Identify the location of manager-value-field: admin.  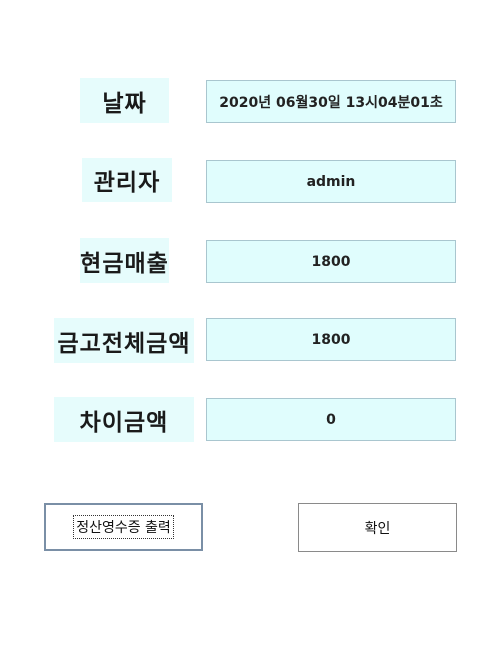
(331, 181).